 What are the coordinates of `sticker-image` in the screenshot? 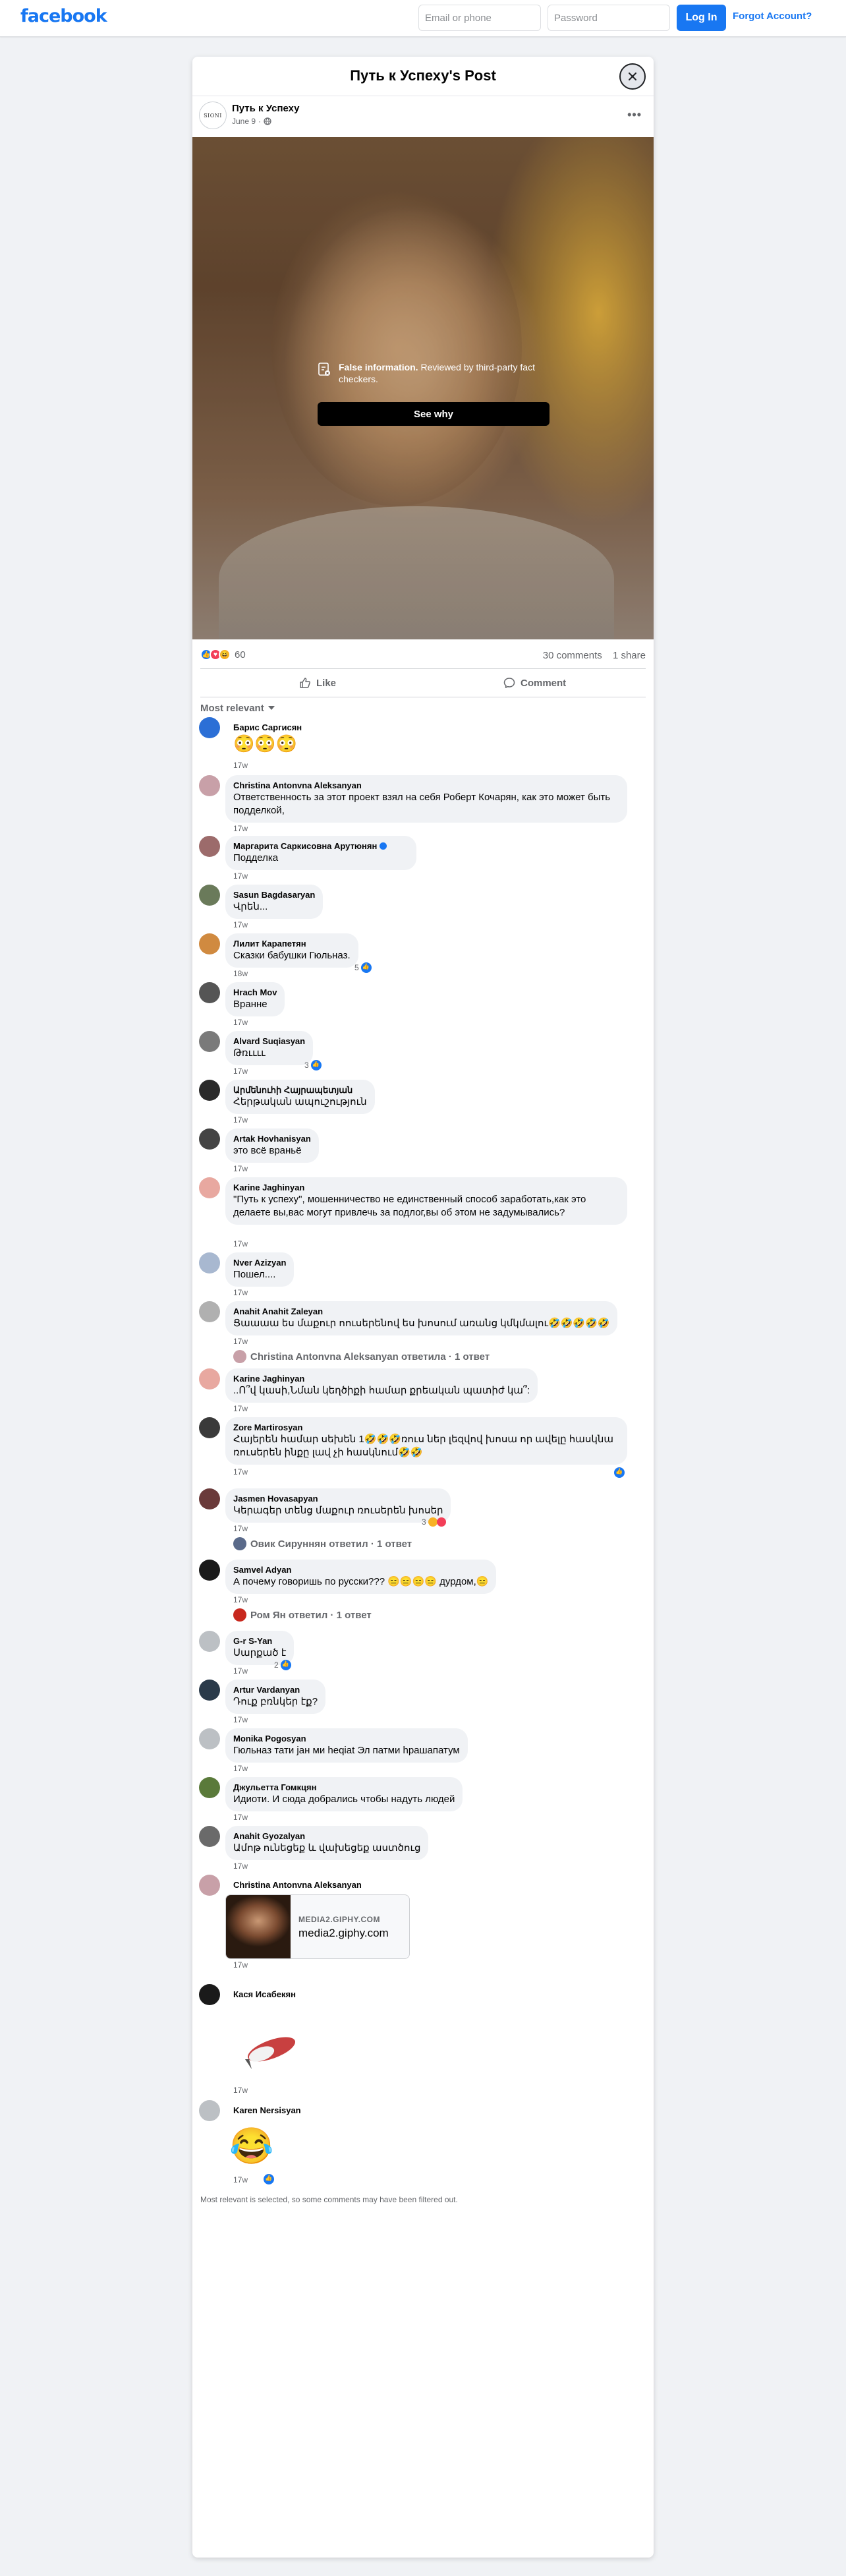 It's located at (271, 2046).